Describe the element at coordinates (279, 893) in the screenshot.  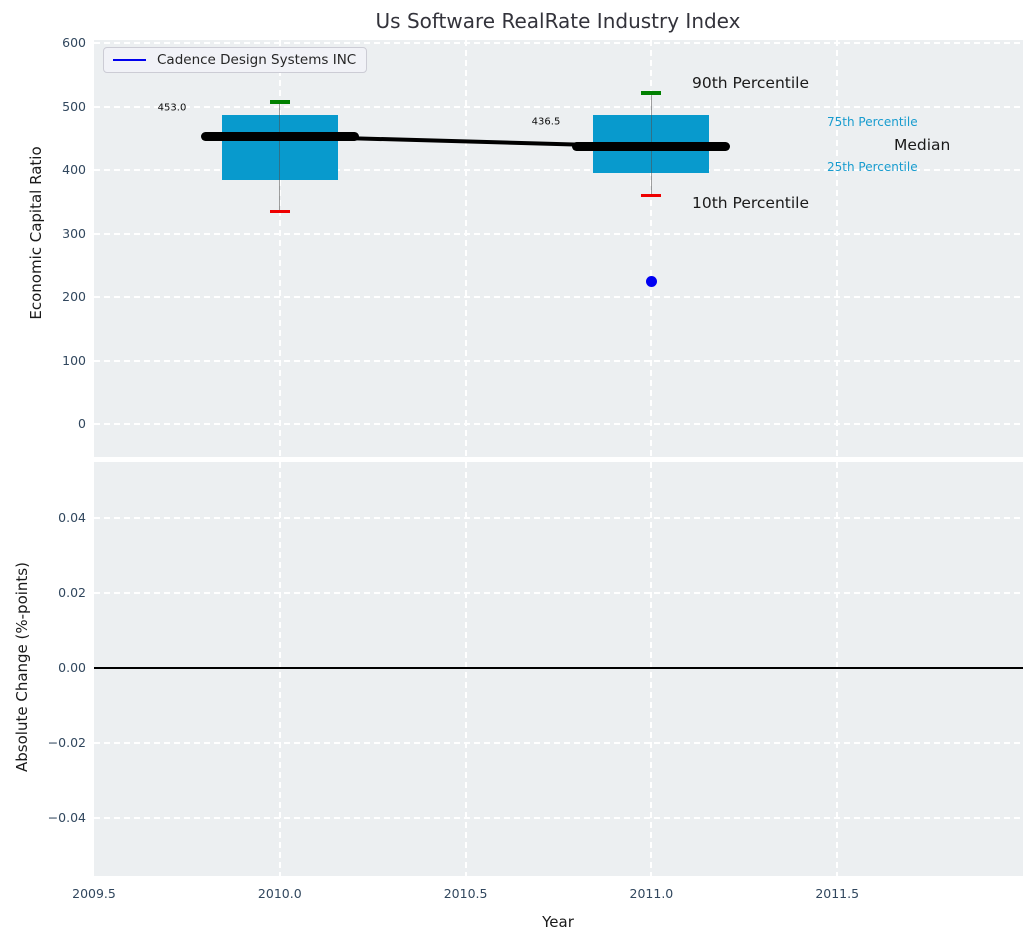
I see `x-tick-label: 2010.0` at that location.